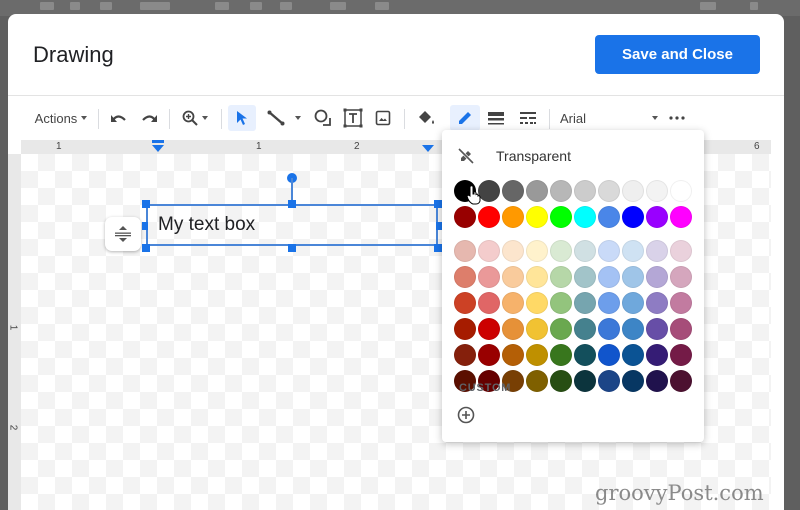  Describe the element at coordinates (146, 204) in the screenshot. I see `resize-handle-top-left` at that location.